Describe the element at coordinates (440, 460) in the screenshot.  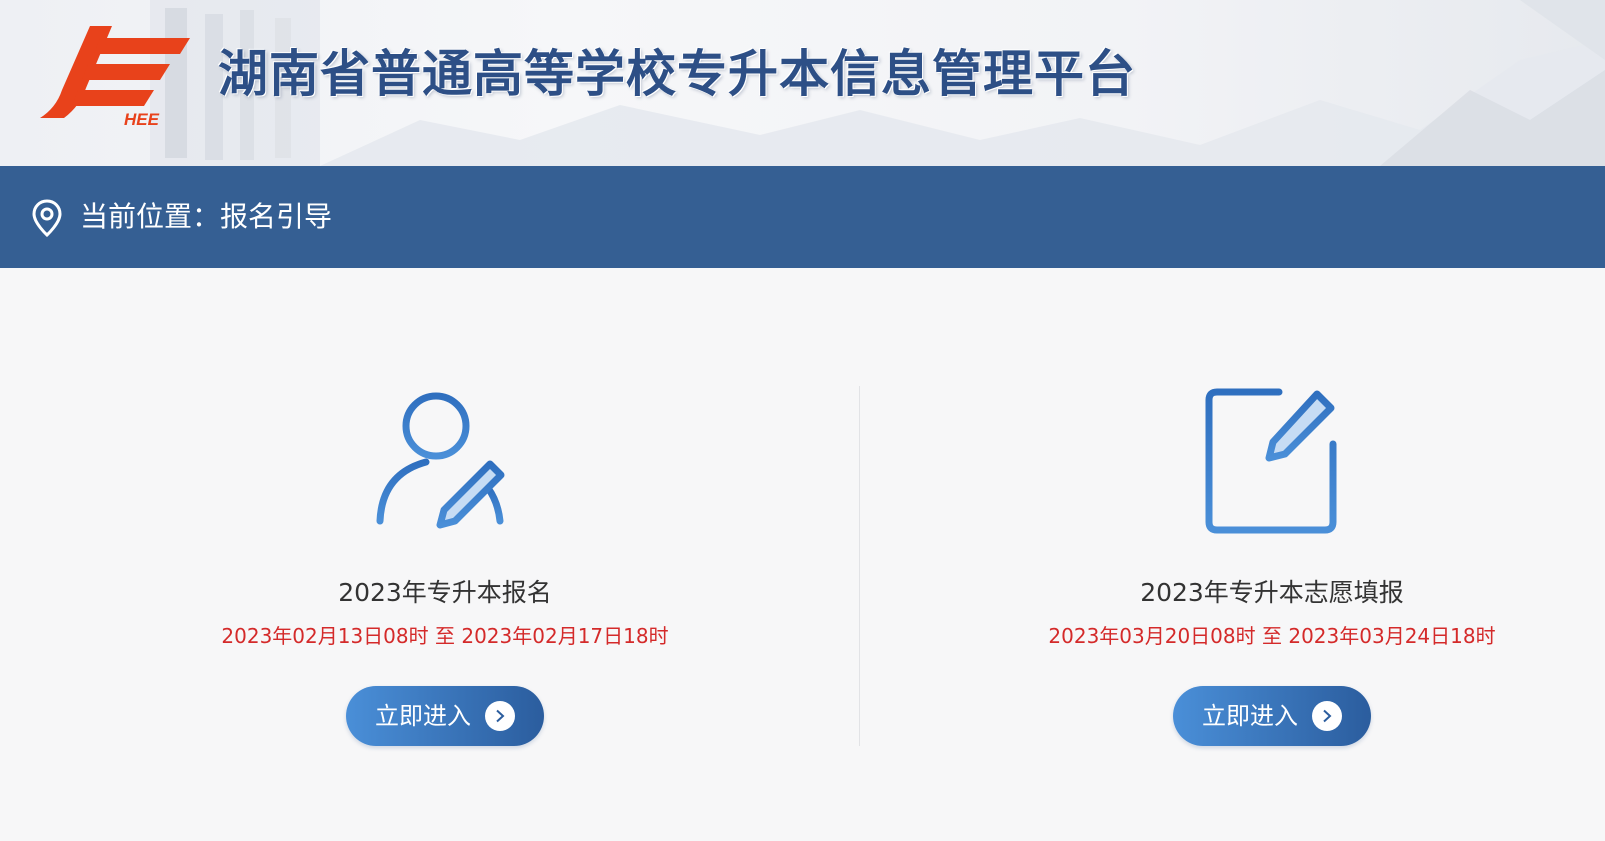
I see `user-edit-icon` at that location.